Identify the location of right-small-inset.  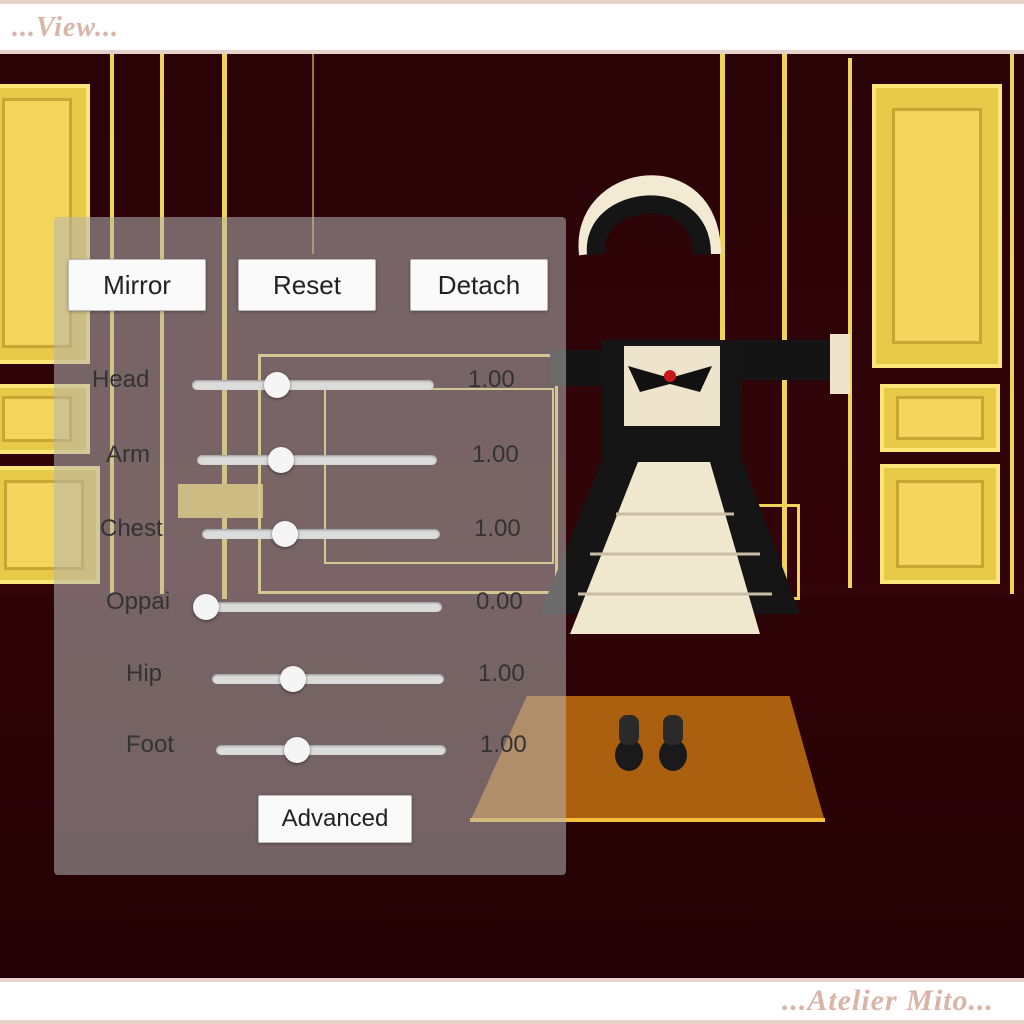
(940, 418).